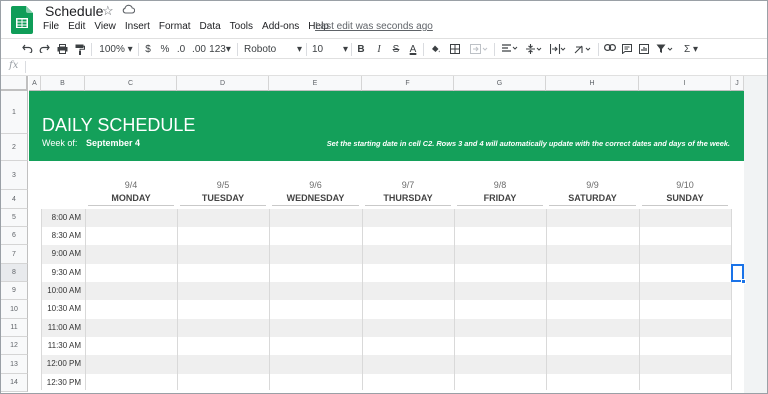  What do you see at coordinates (386, 364) in the screenshot?
I see `schedule-row: 12:00 PM` at bounding box center [386, 364].